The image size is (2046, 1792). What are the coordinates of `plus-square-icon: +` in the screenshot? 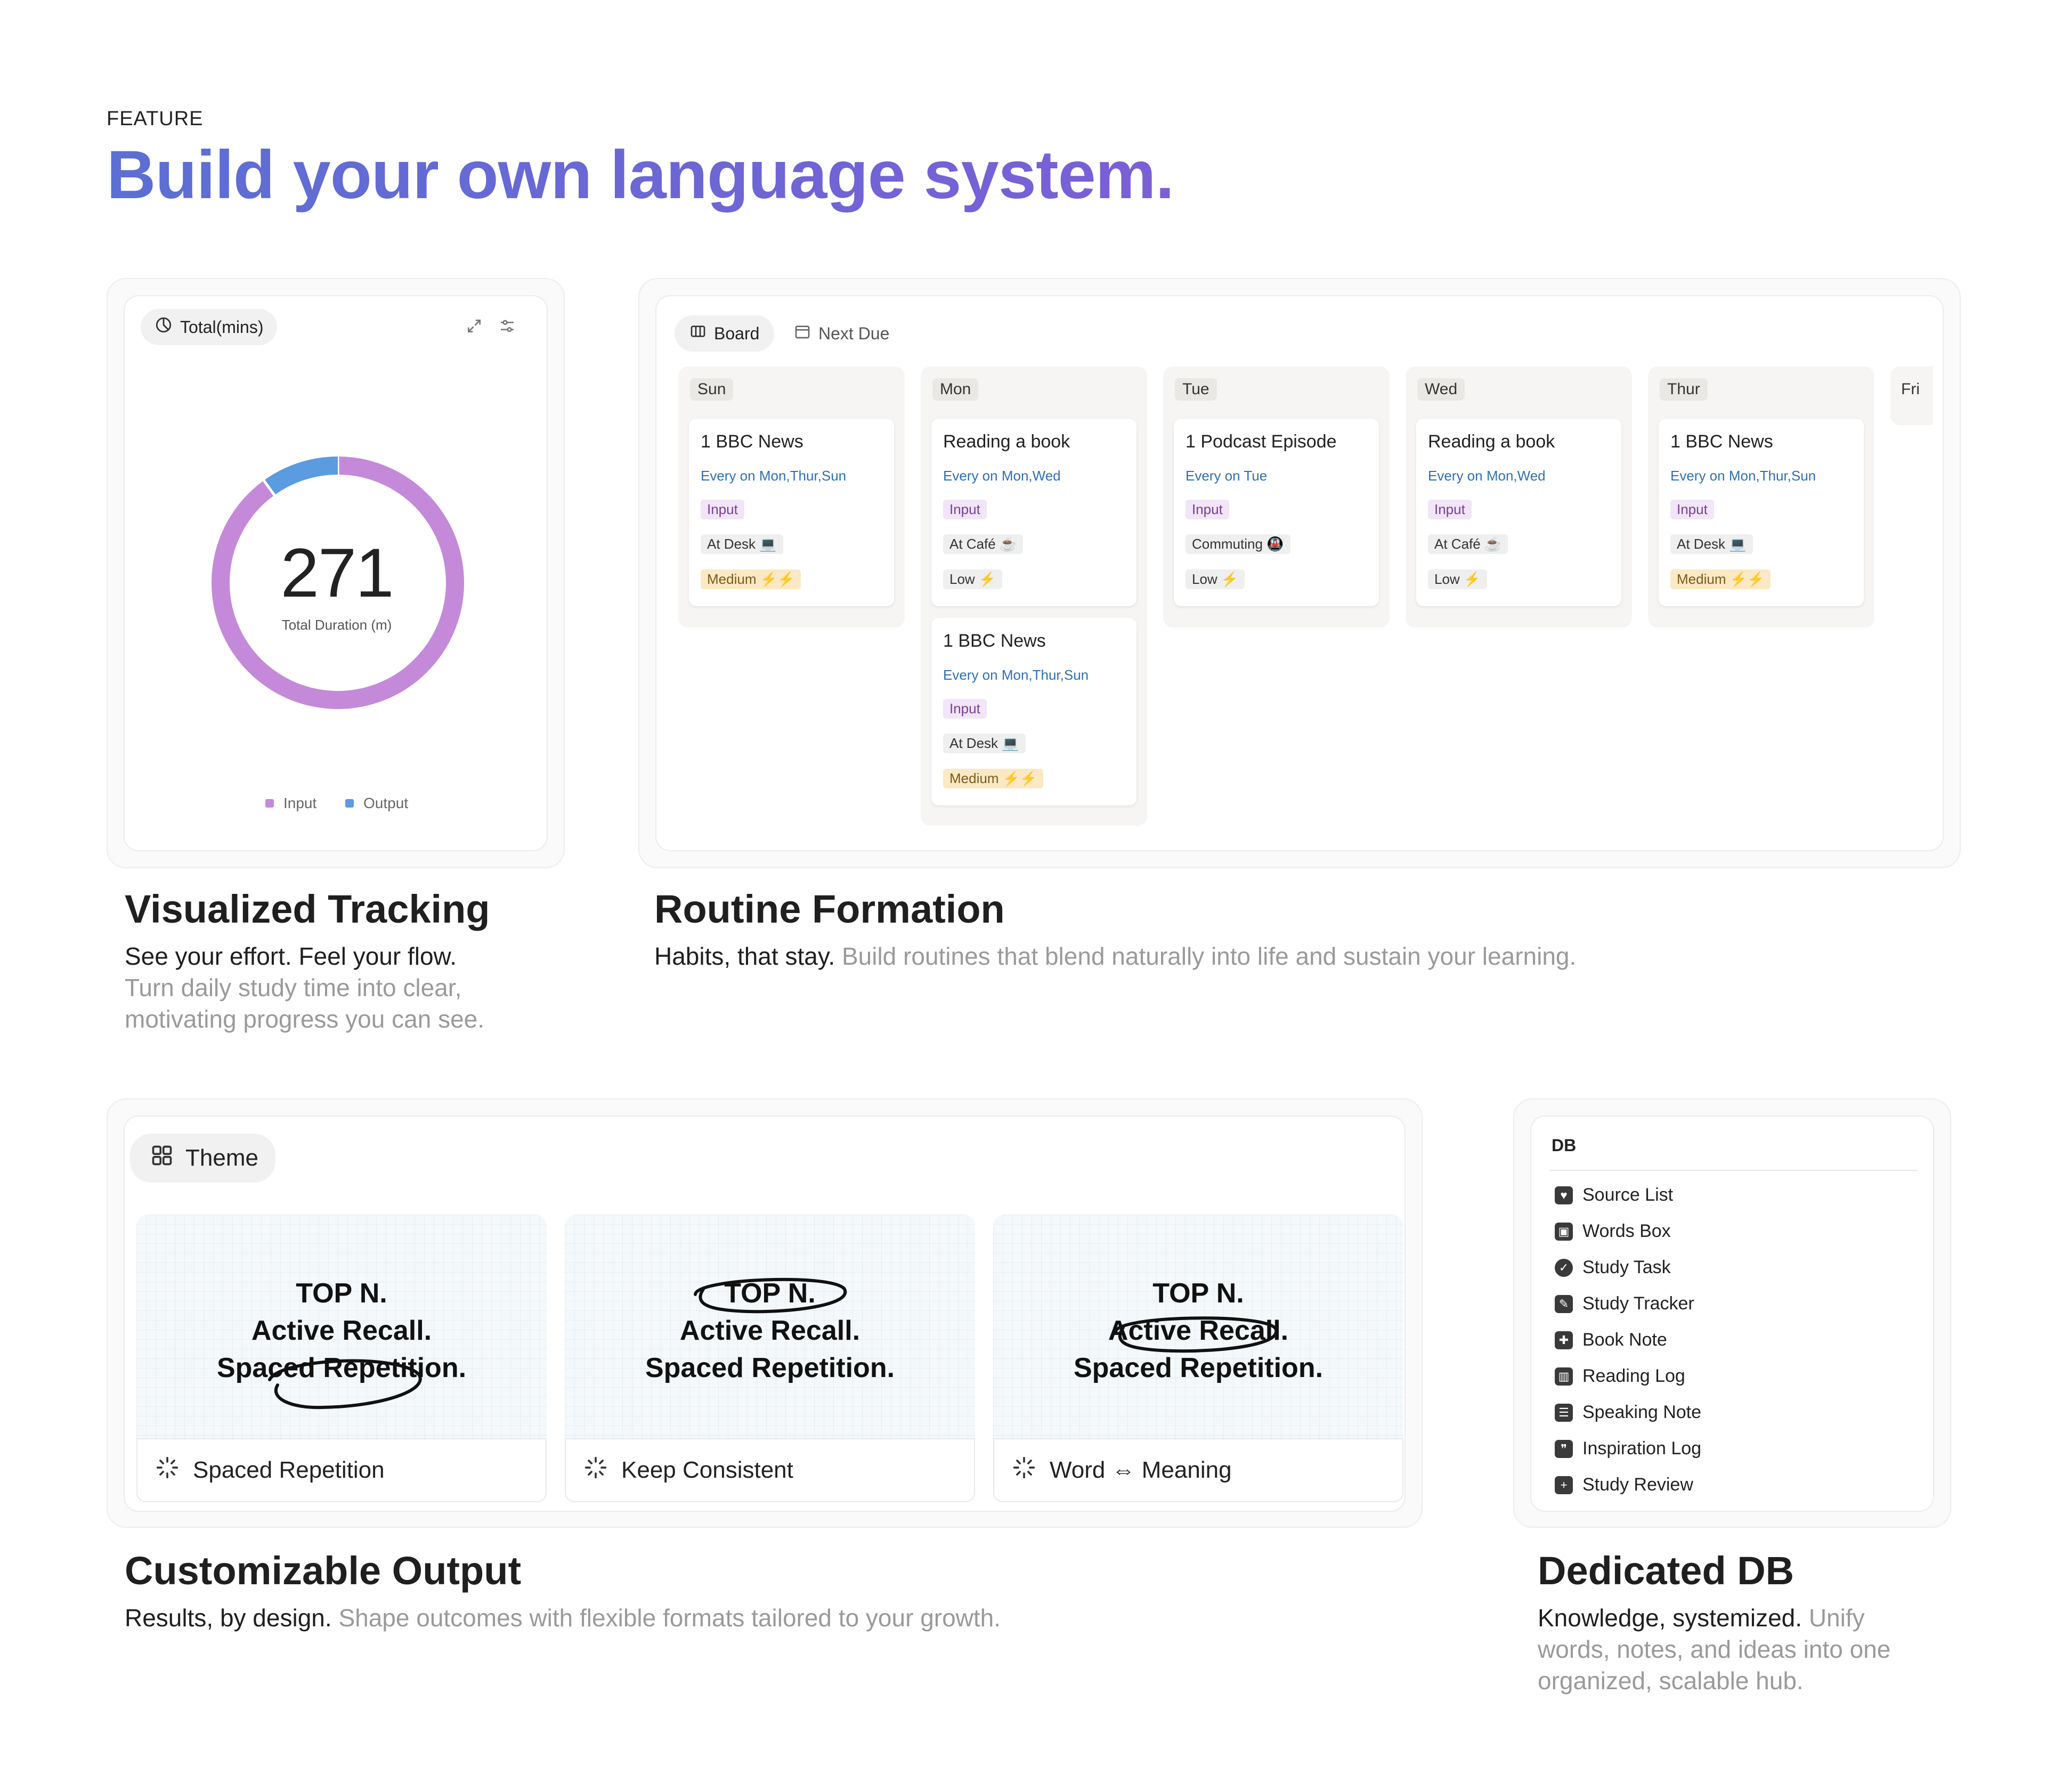 It's located at (1564, 1485).